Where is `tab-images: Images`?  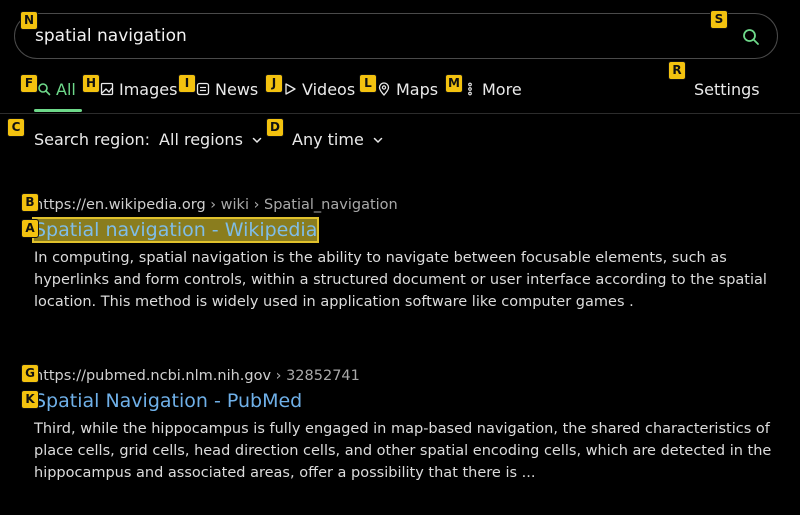 tab-images: Images is located at coordinates (138, 89).